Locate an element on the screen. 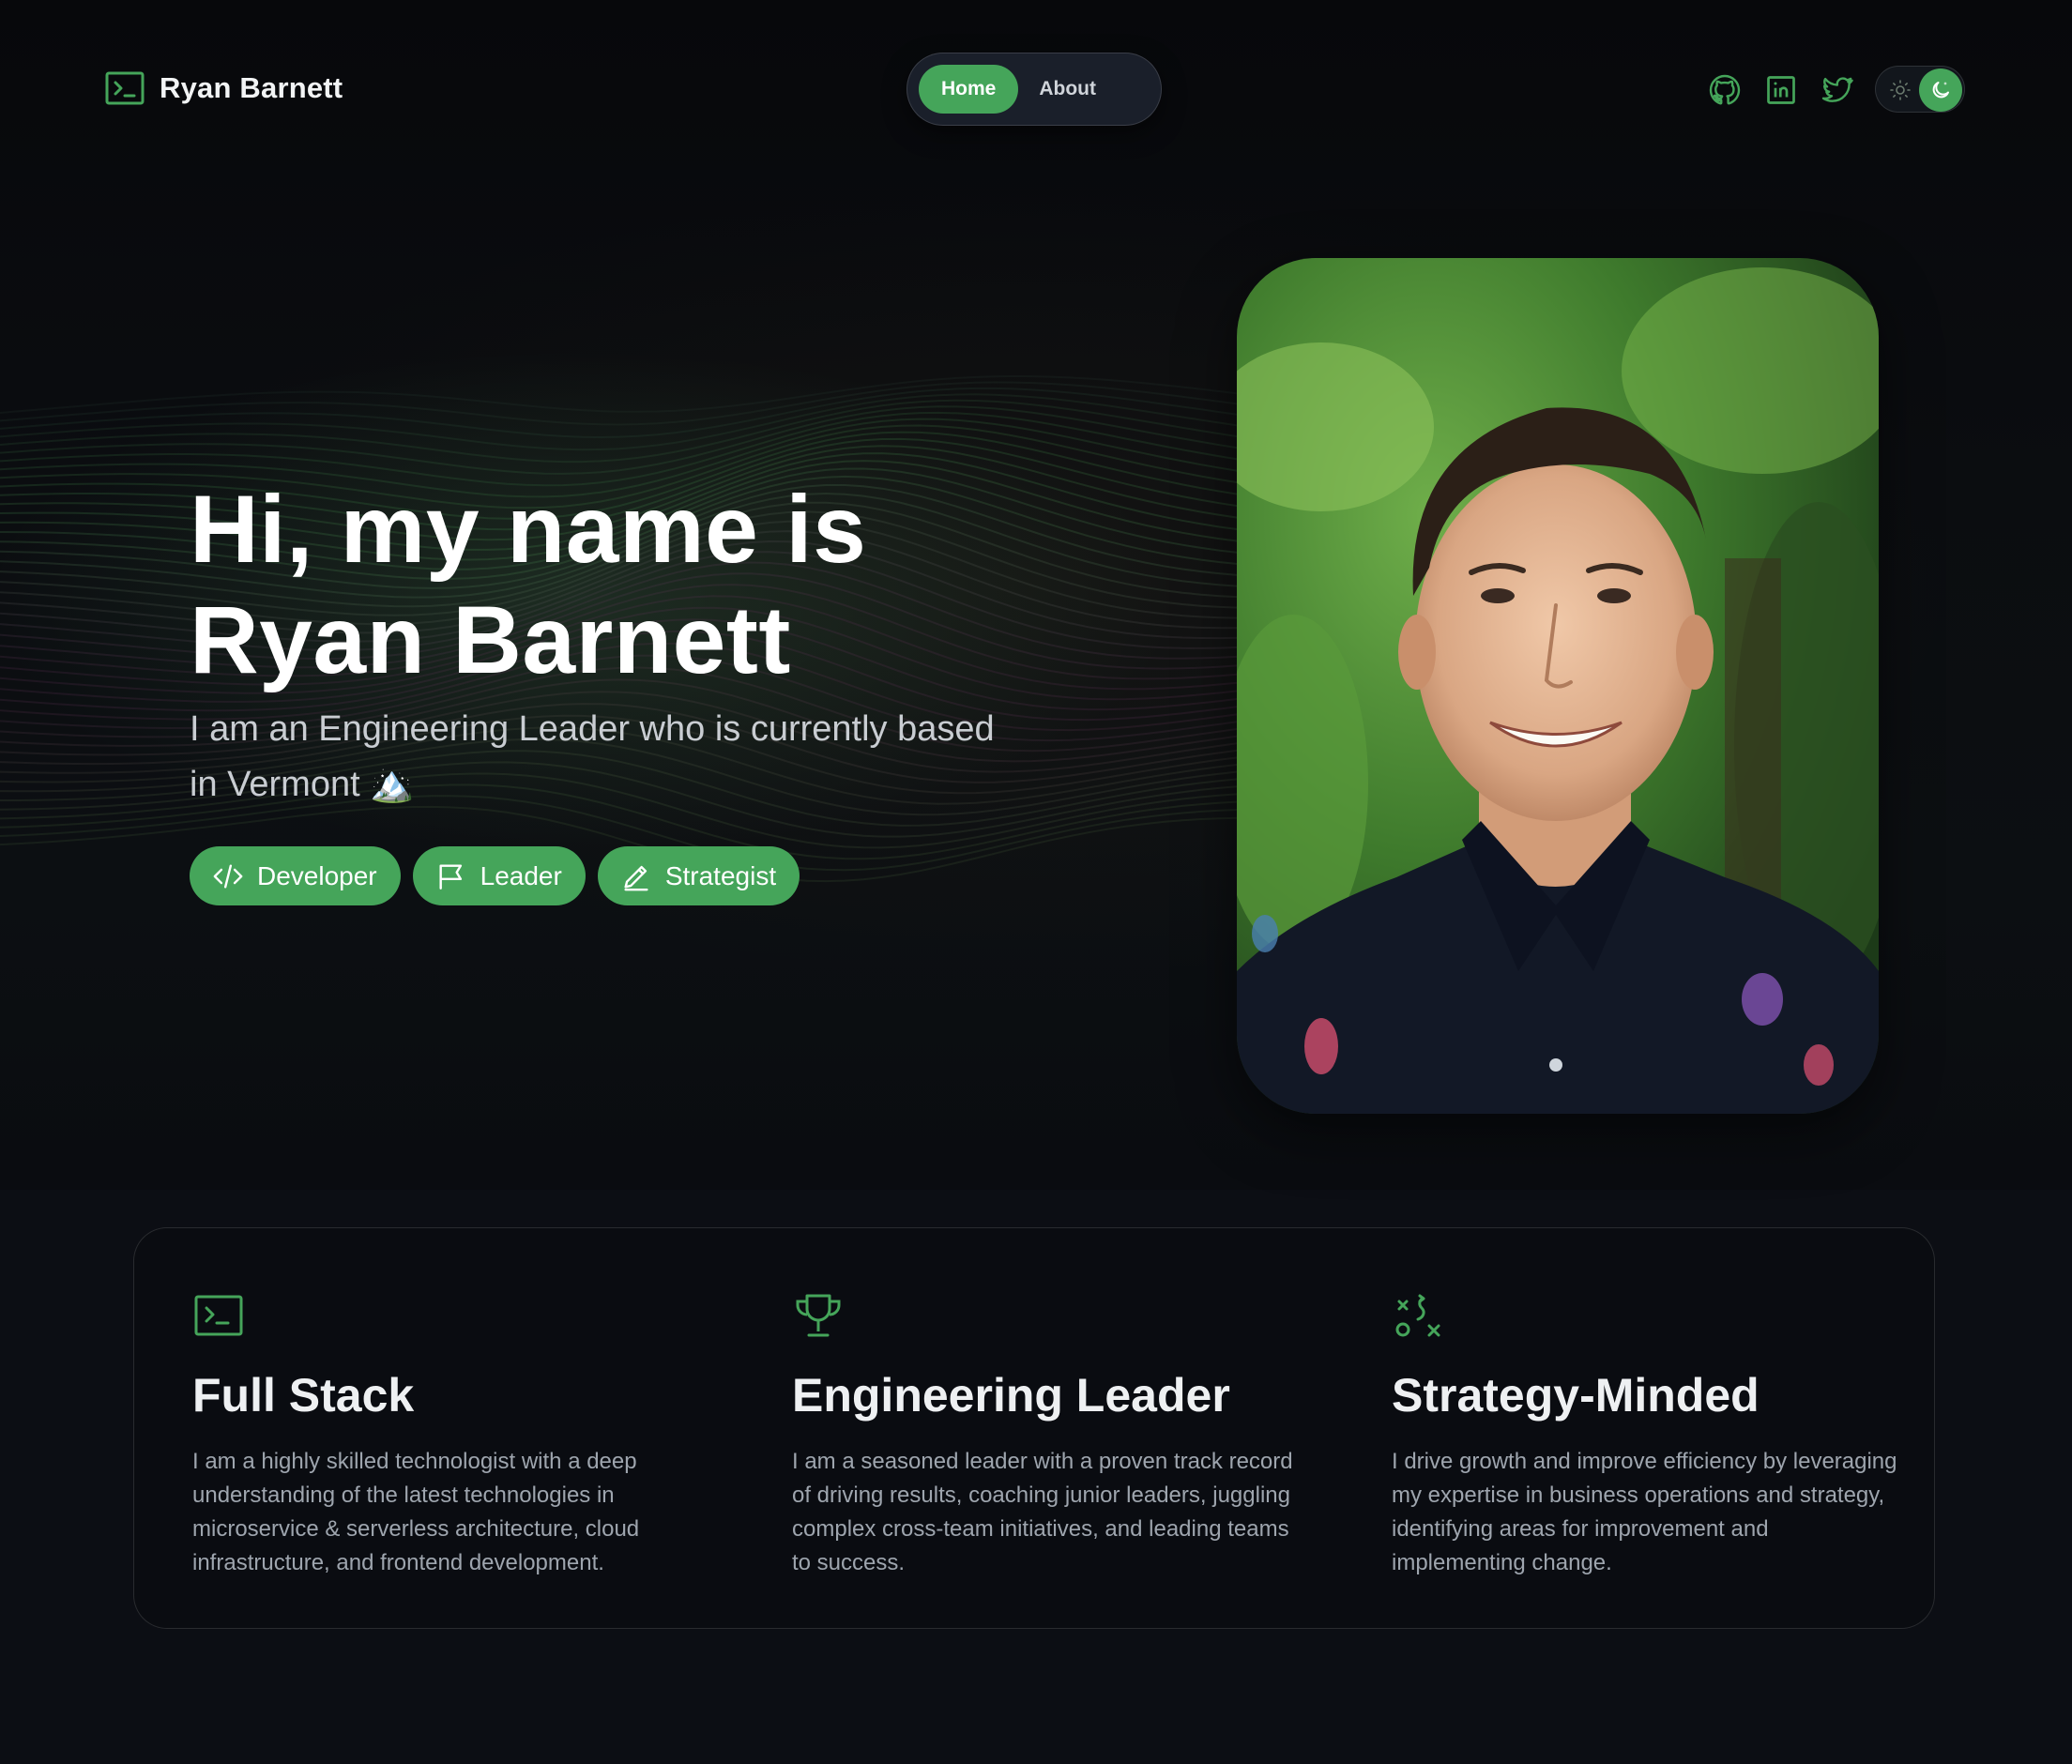 The width and height of the screenshot is (2072, 1764). social-links is located at coordinates (1781, 90).